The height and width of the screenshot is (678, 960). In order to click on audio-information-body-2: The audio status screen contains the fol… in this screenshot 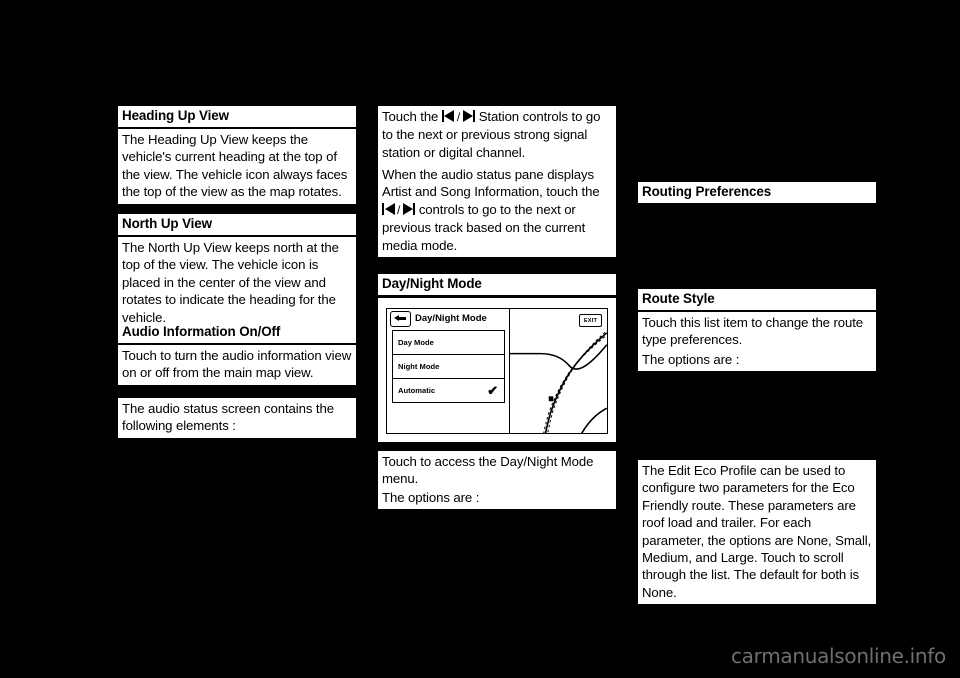, I will do `click(237, 418)`.